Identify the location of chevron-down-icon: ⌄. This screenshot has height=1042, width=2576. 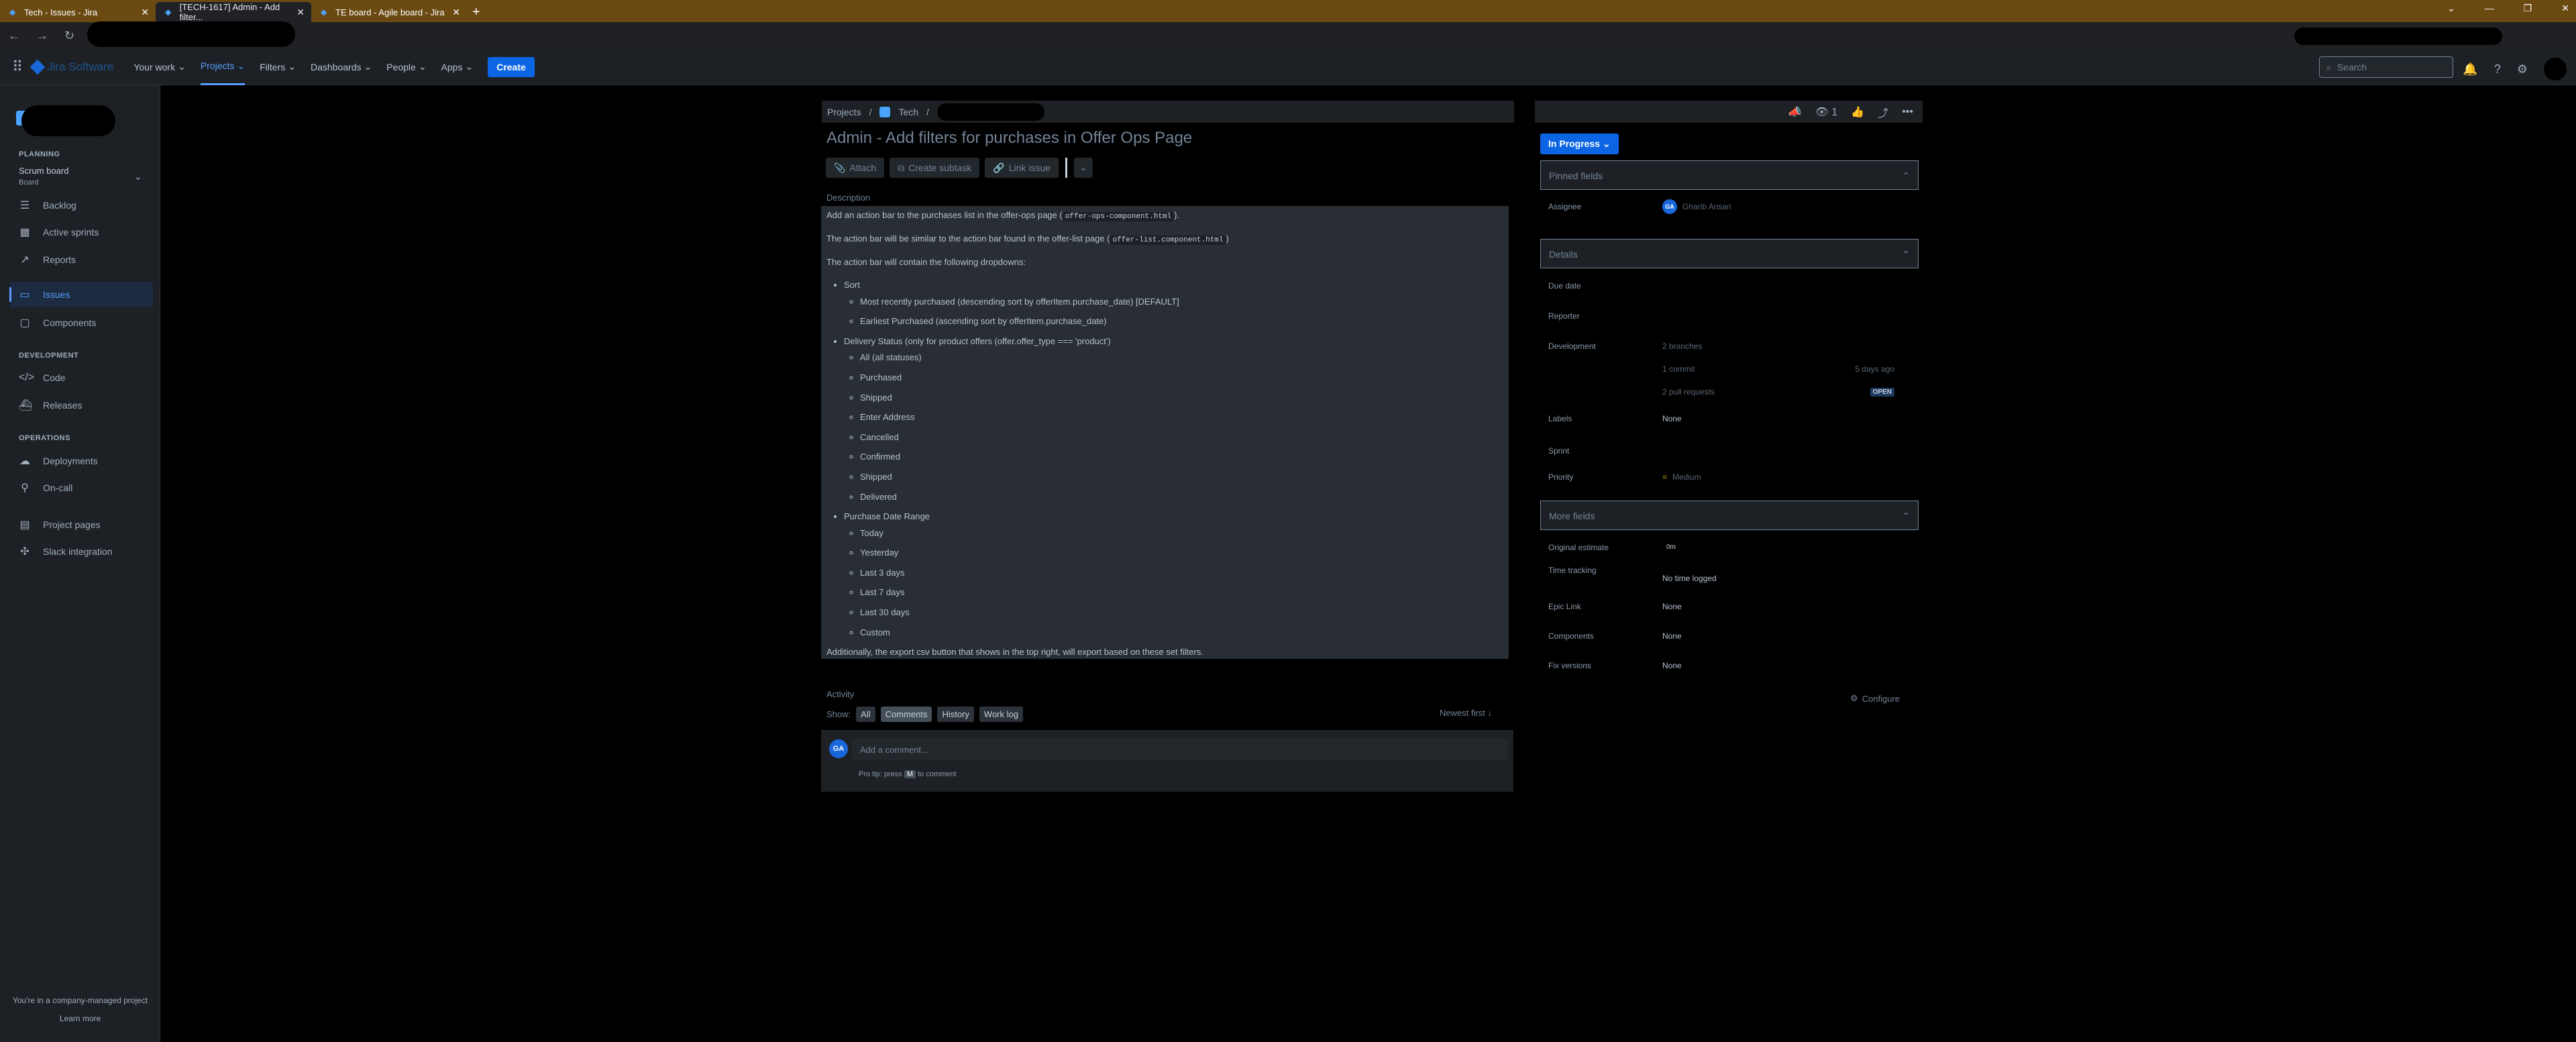
(138, 177).